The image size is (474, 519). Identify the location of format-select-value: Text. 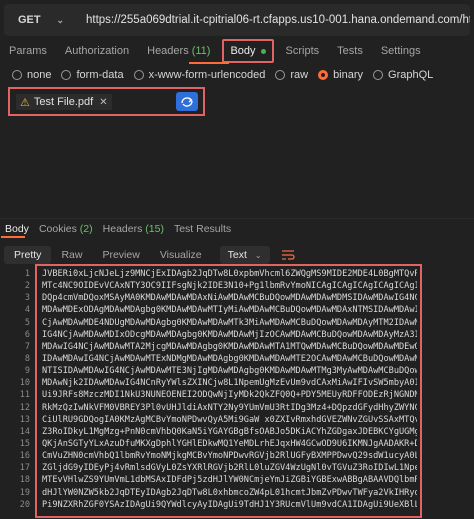
(237, 255).